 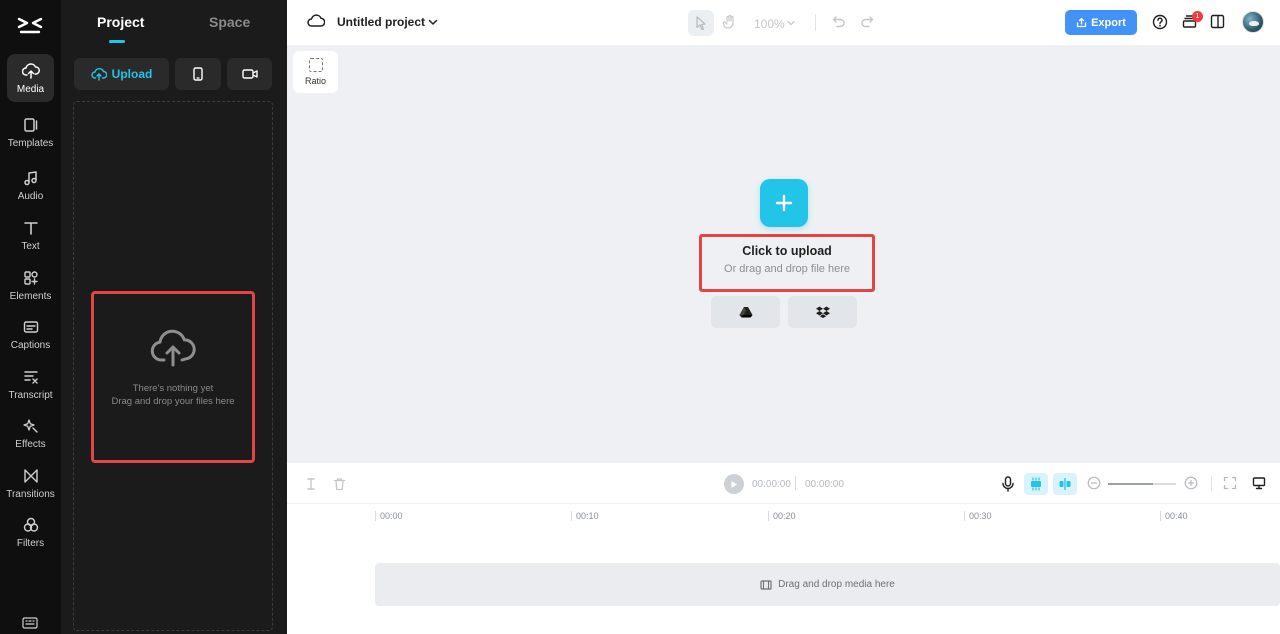 What do you see at coordinates (30, 246) in the screenshot?
I see `rail-item-label: Text` at bounding box center [30, 246].